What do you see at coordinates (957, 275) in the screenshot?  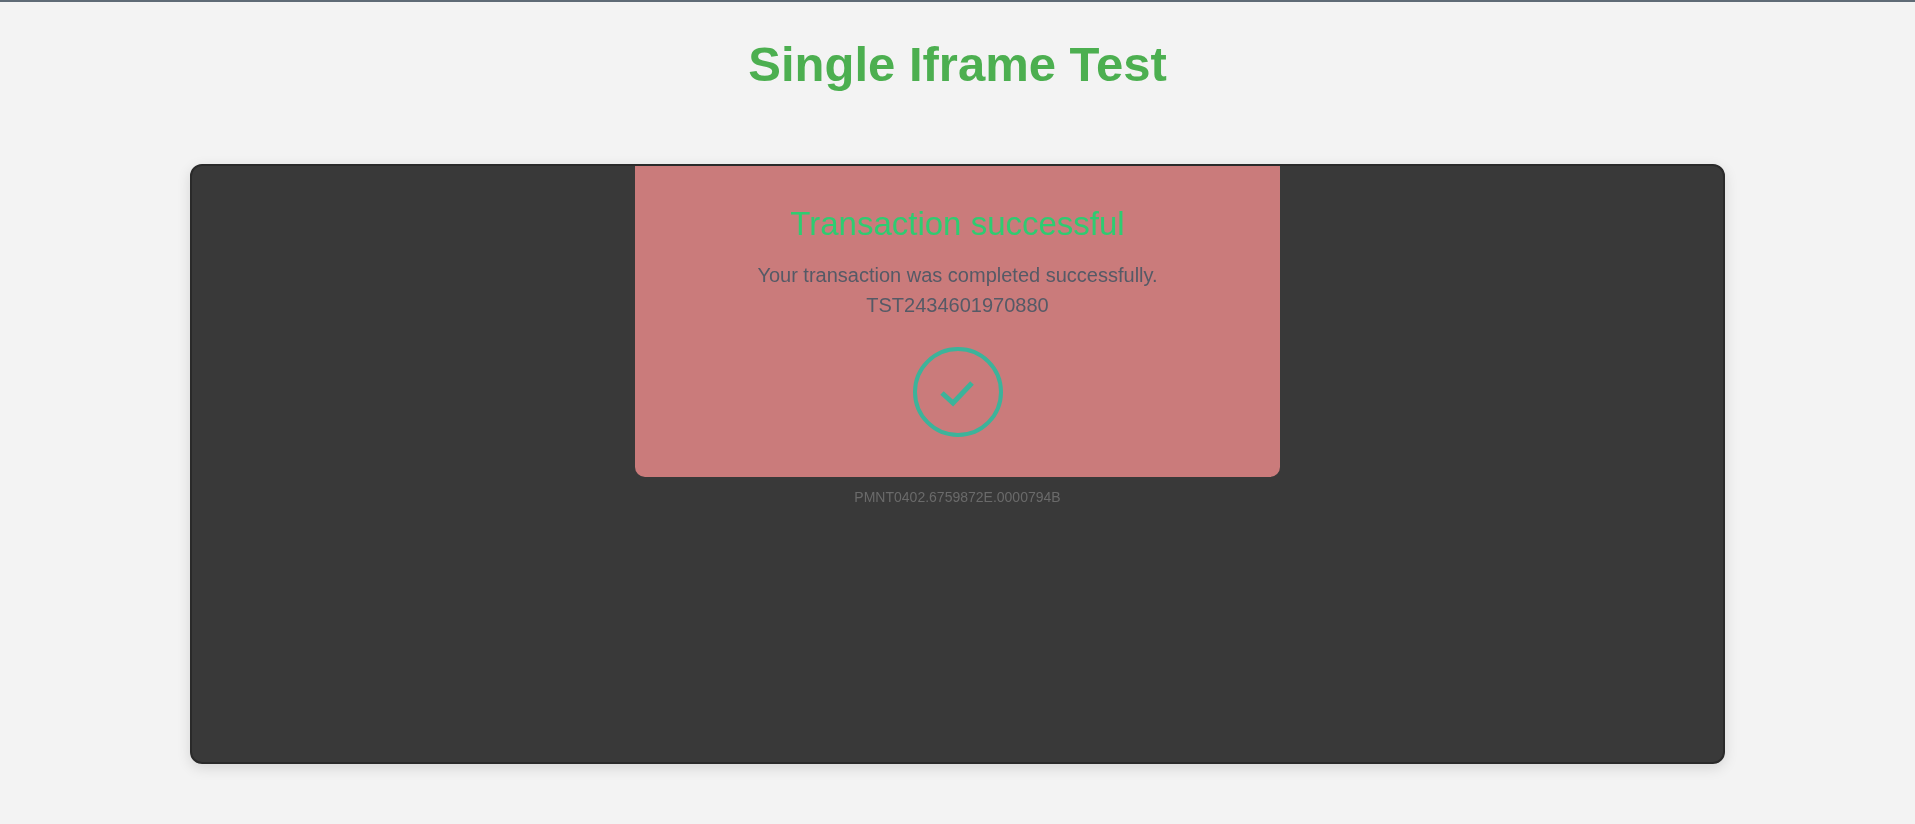 I see `card-message: Your transaction was completed successfully.` at bounding box center [957, 275].